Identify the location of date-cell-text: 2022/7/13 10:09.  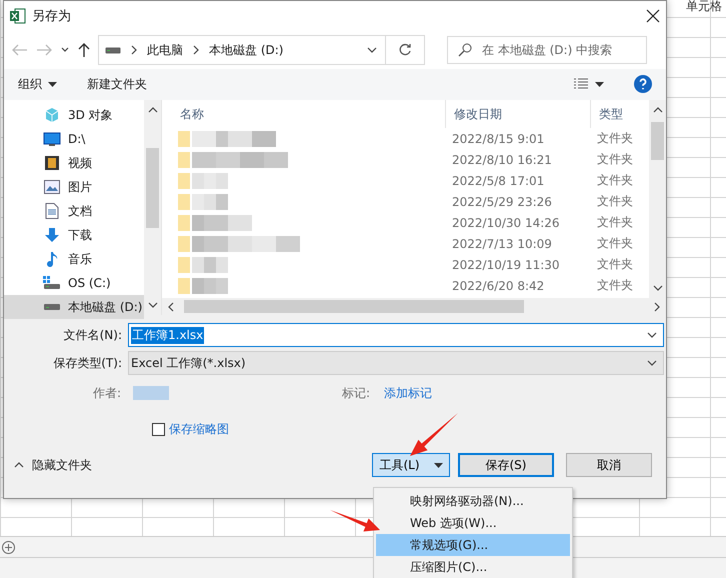
(502, 243).